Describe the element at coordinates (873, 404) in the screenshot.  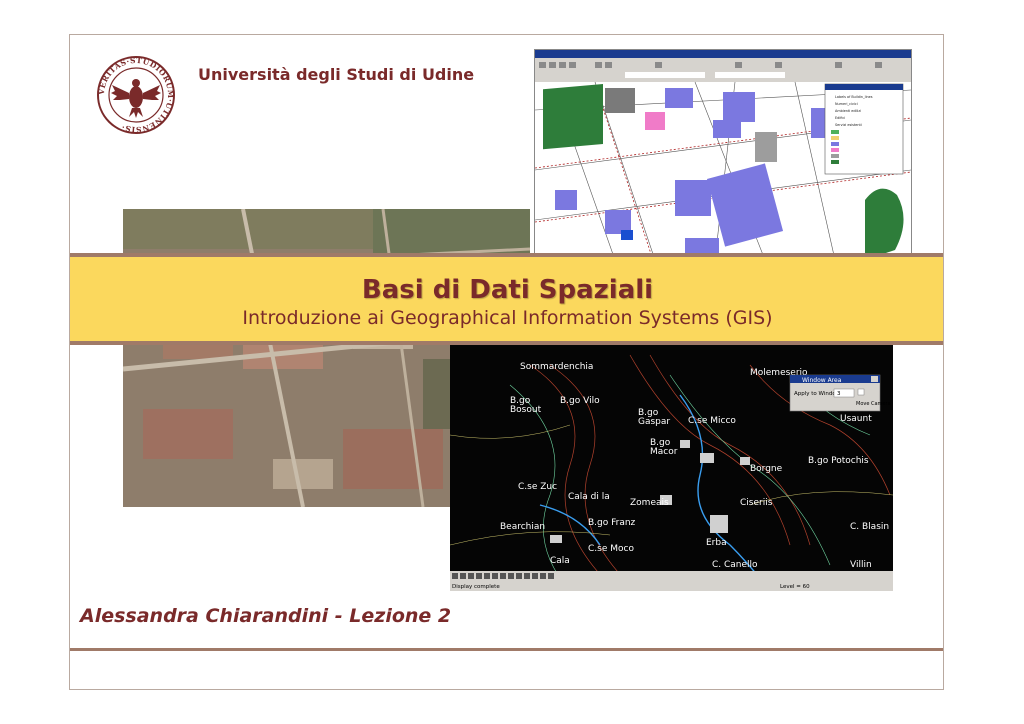
I see `svg-text: Move Camera` at that location.